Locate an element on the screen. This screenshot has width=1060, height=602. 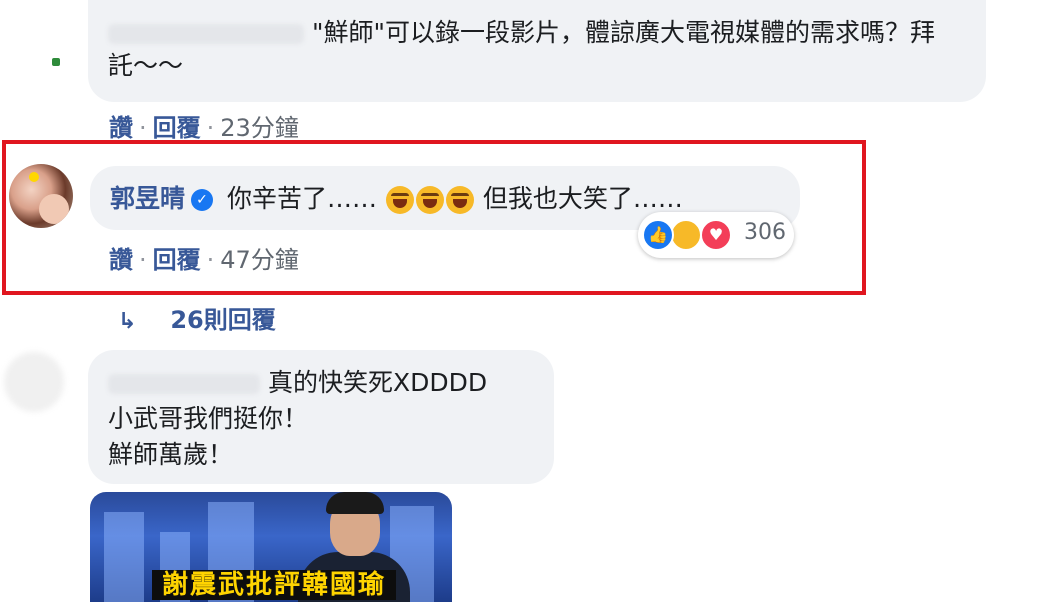
comment-3-line-2: 小武哥我們挺你！ is located at coordinates (208, 418).